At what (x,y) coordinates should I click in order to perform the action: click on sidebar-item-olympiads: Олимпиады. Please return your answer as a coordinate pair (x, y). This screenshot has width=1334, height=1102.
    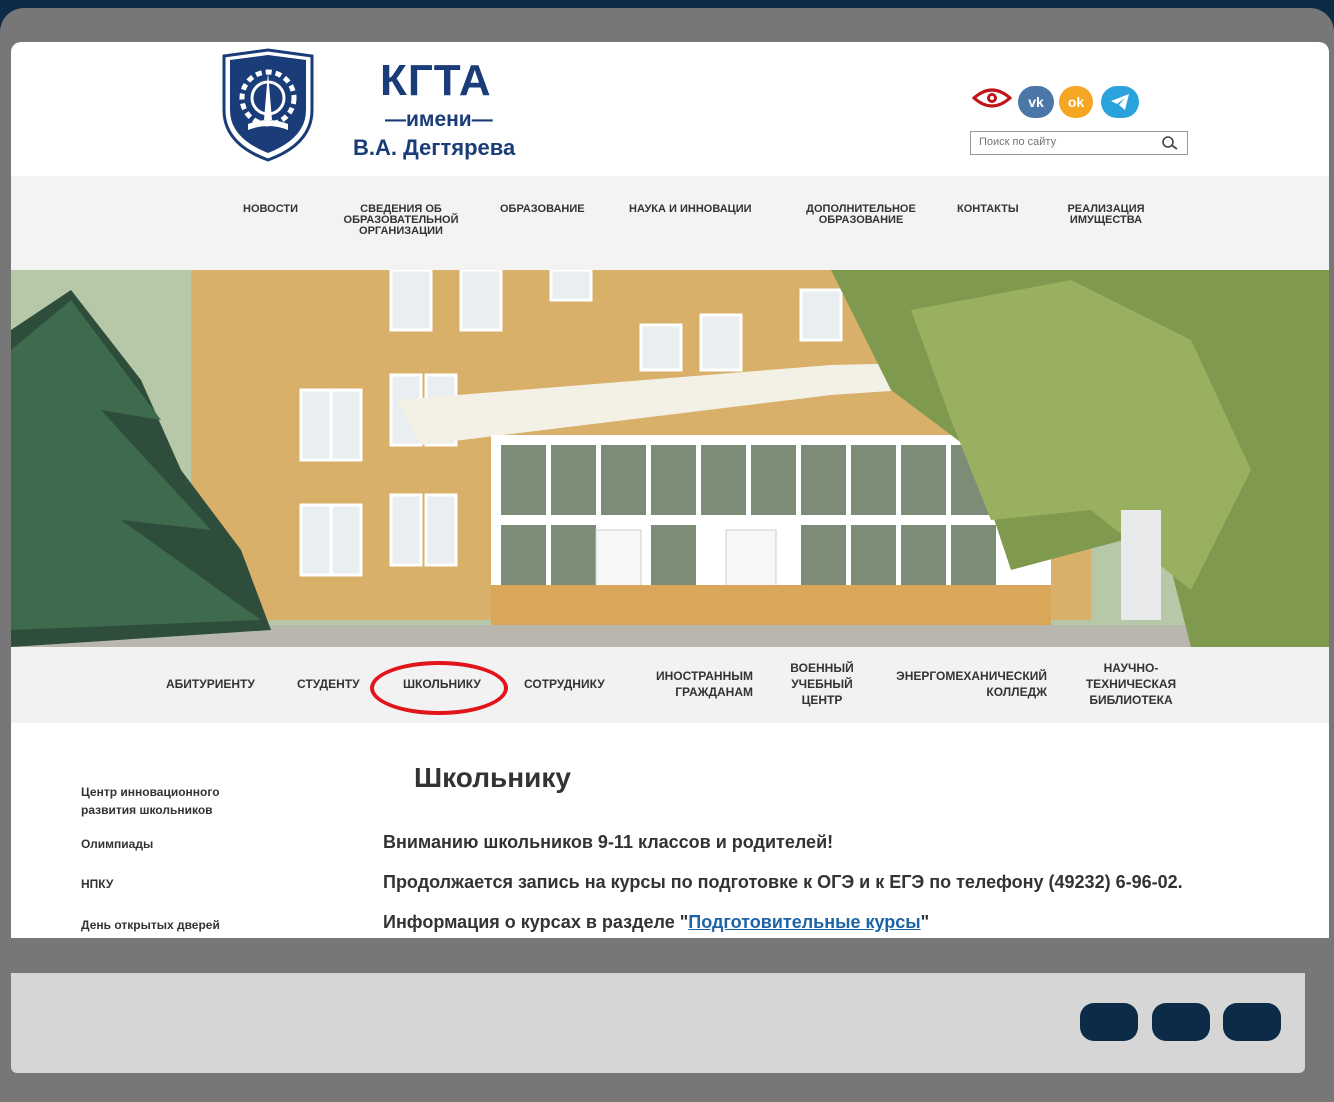
    Looking at the image, I should click on (117, 844).